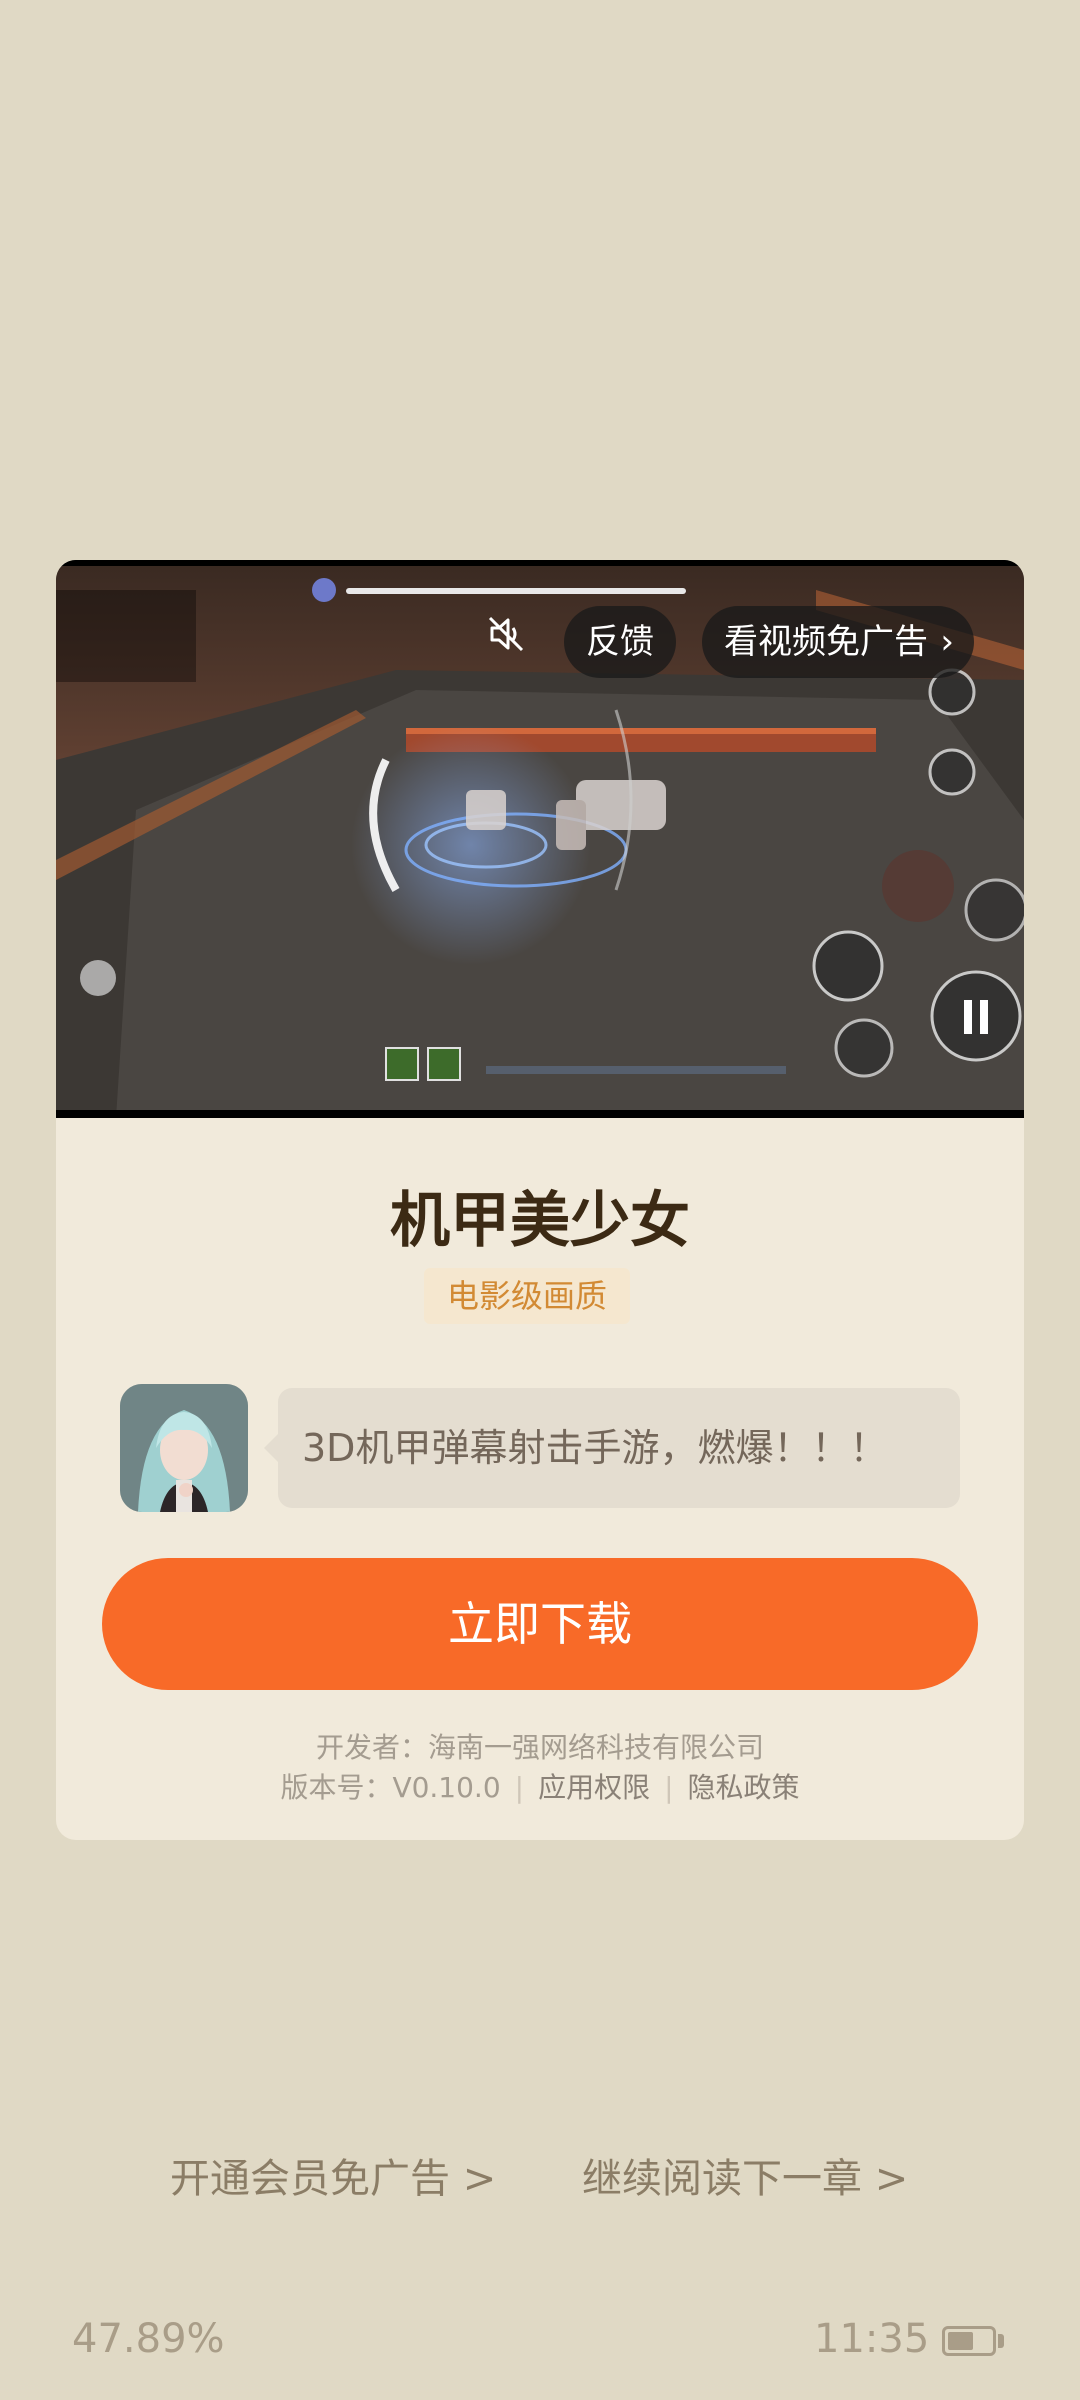 This screenshot has width=1080, height=2400. Describe the element at coordinates (506, 634) in the screenshot. I see `speaker-muted-icon` at that location.